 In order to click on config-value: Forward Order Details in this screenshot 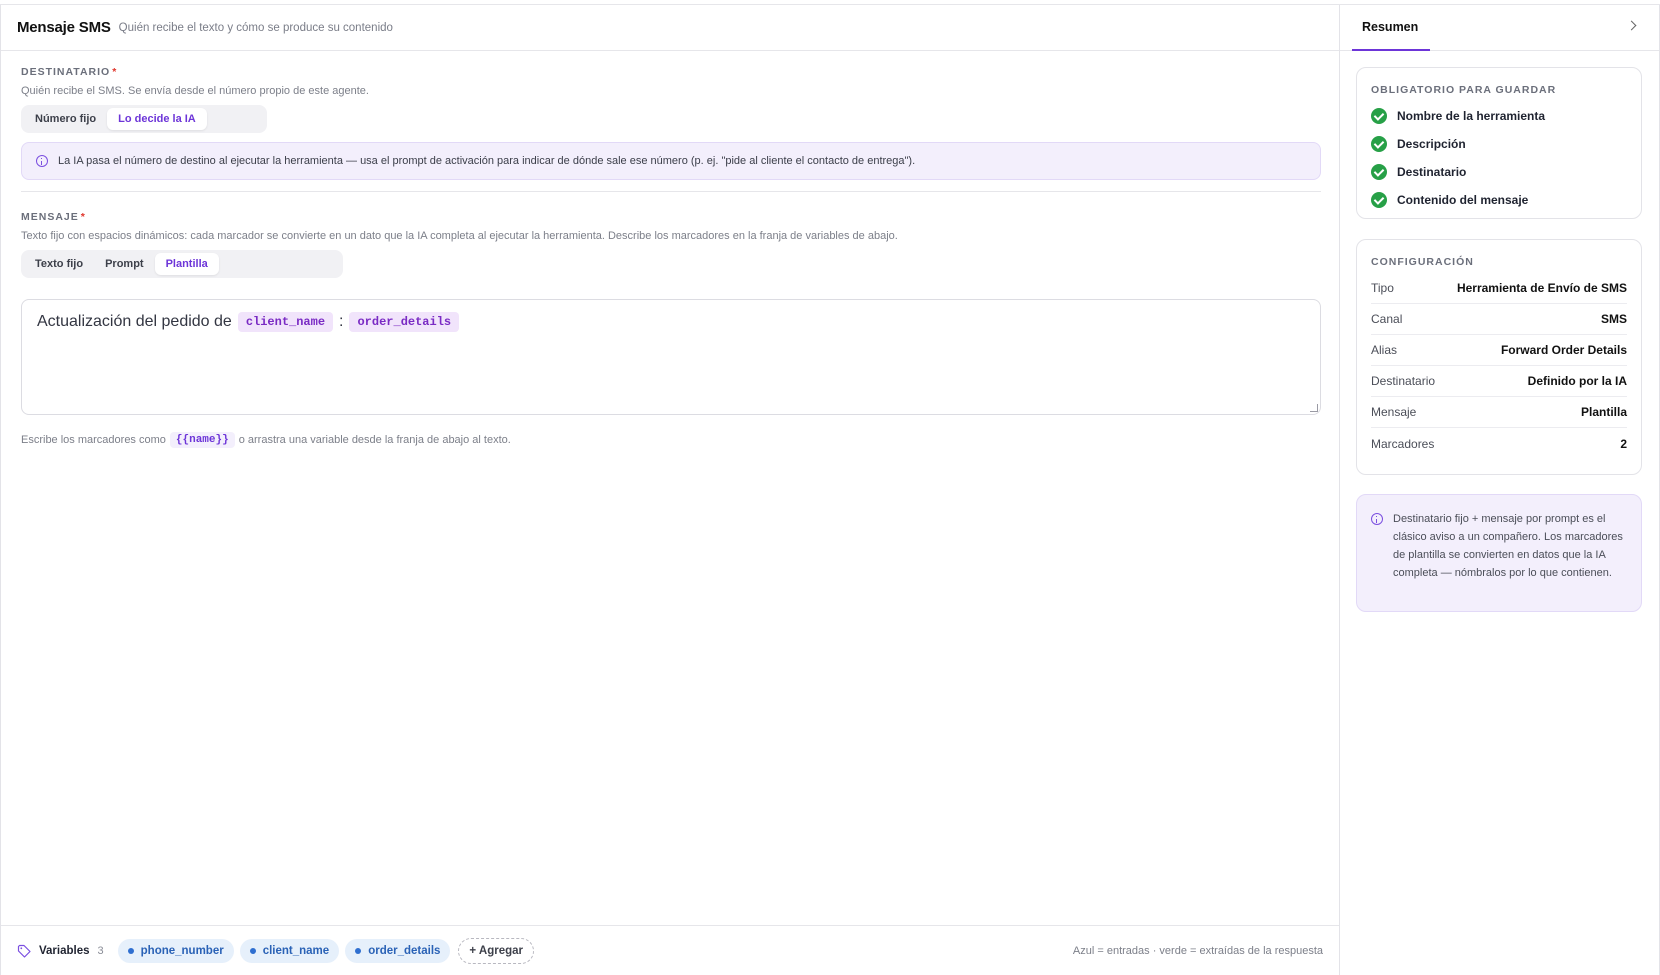, I will do `click(1563, 350)`.